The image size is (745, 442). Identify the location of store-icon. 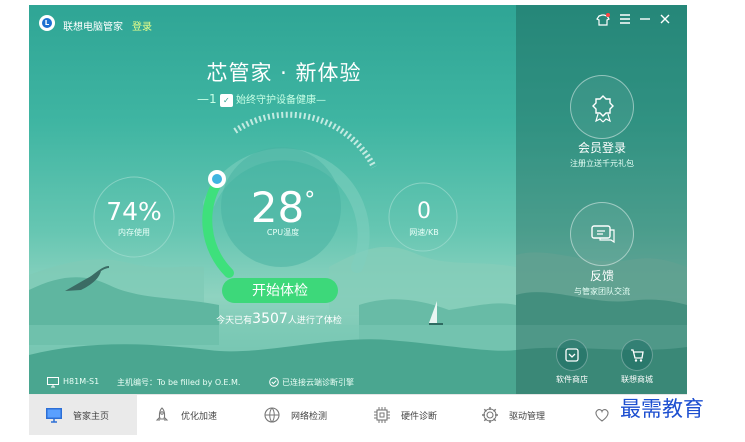
(572, 355).